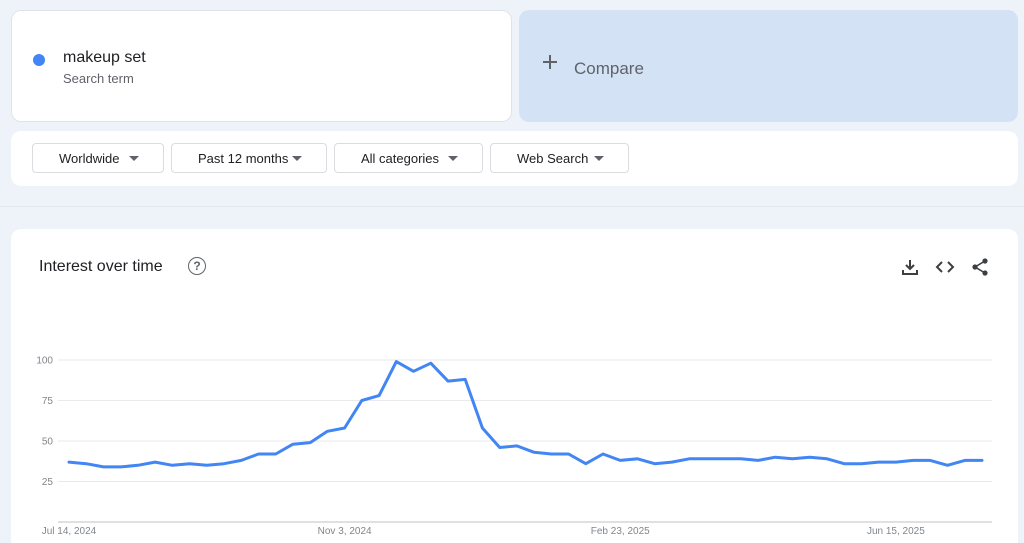 This screenshot has width=1024, height=543. Describe the element at coordinates (620, 531) in the screenshot. I see `x-tick-label: Feb 23, 2025` at that location.